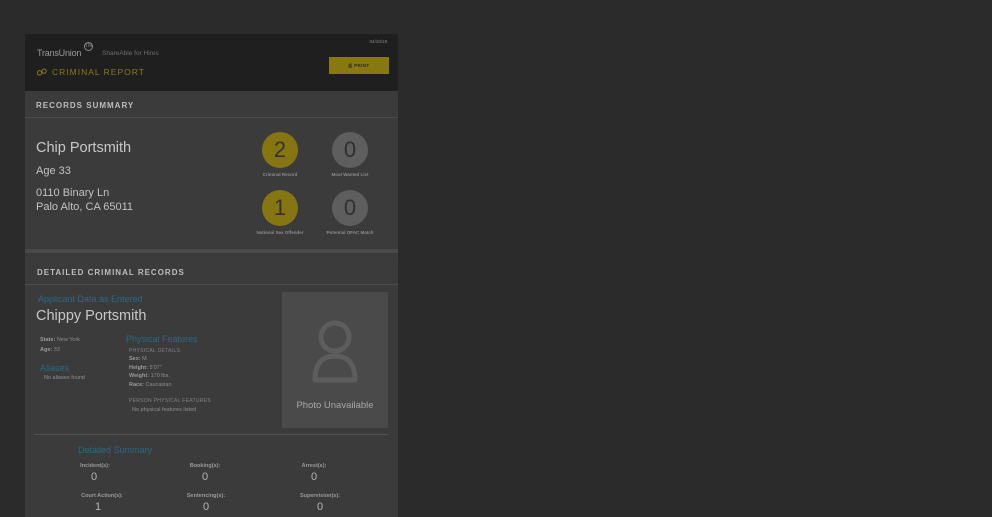 This screenshot has width=992, height=517. What do you see at coordinates (138, 368) in the screenshot?
I see `height-label: Height:` at bounding box center [138, 368].